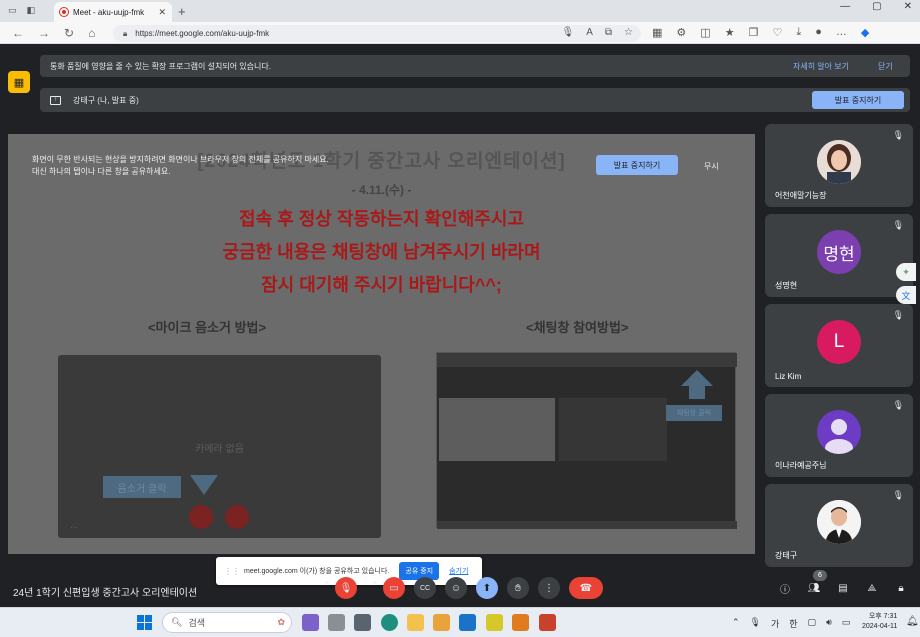 The height and width of the screenshot is (637, 920). Describe the element at coordinates (105, 593) in the screenshot. I see `meeting-title: 24년 1학기 신편입생 중간고사 오리엔테이션` at that location.